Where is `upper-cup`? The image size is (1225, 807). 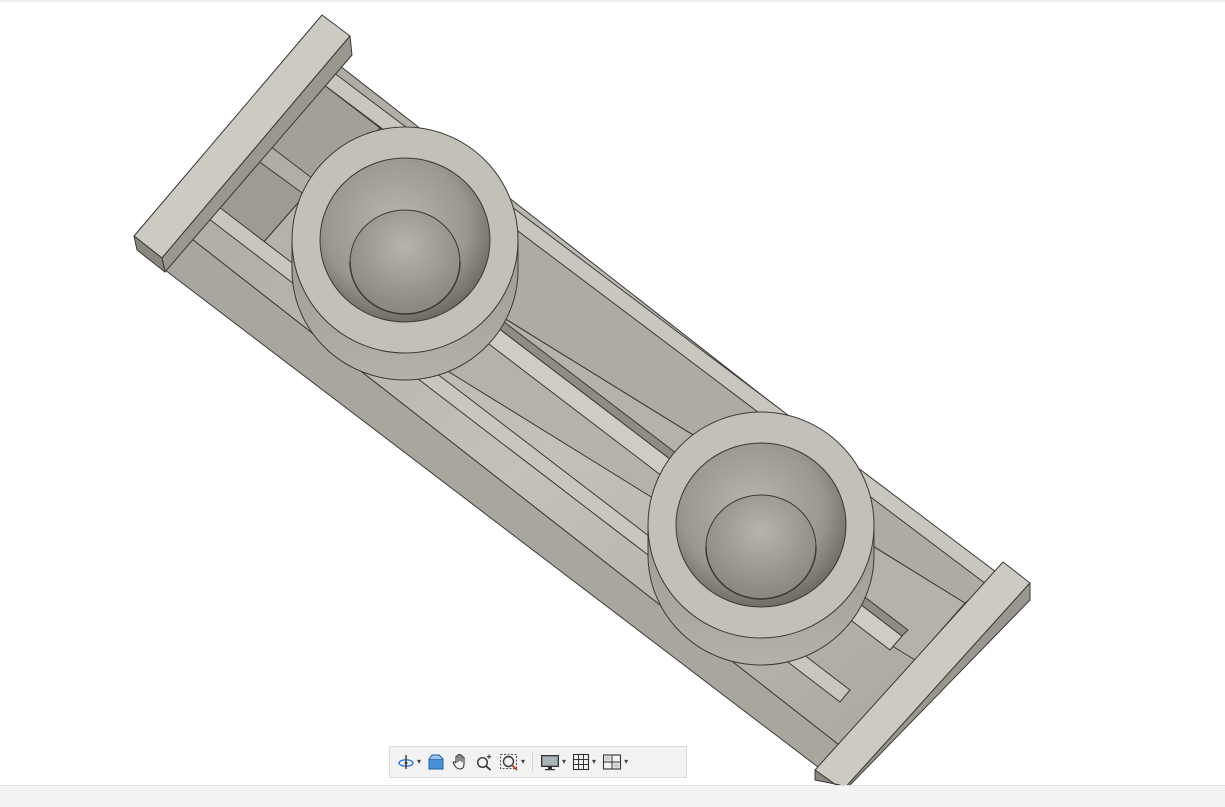 upper-cup is located at coordinates (405, 253).